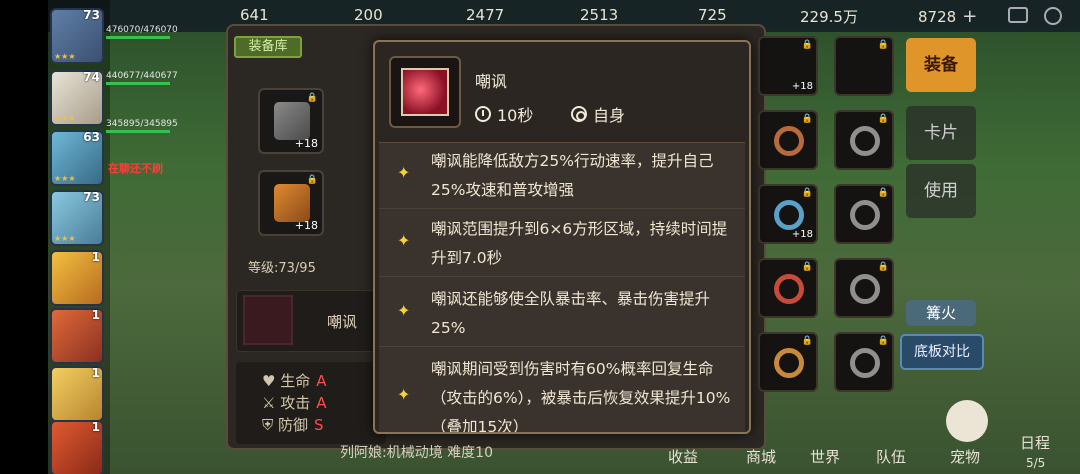 This screenshot has height=474, width=1080. Describe the element at coordinates (609, 115) in the screenshot. I see `target-value: 自身` at that location.